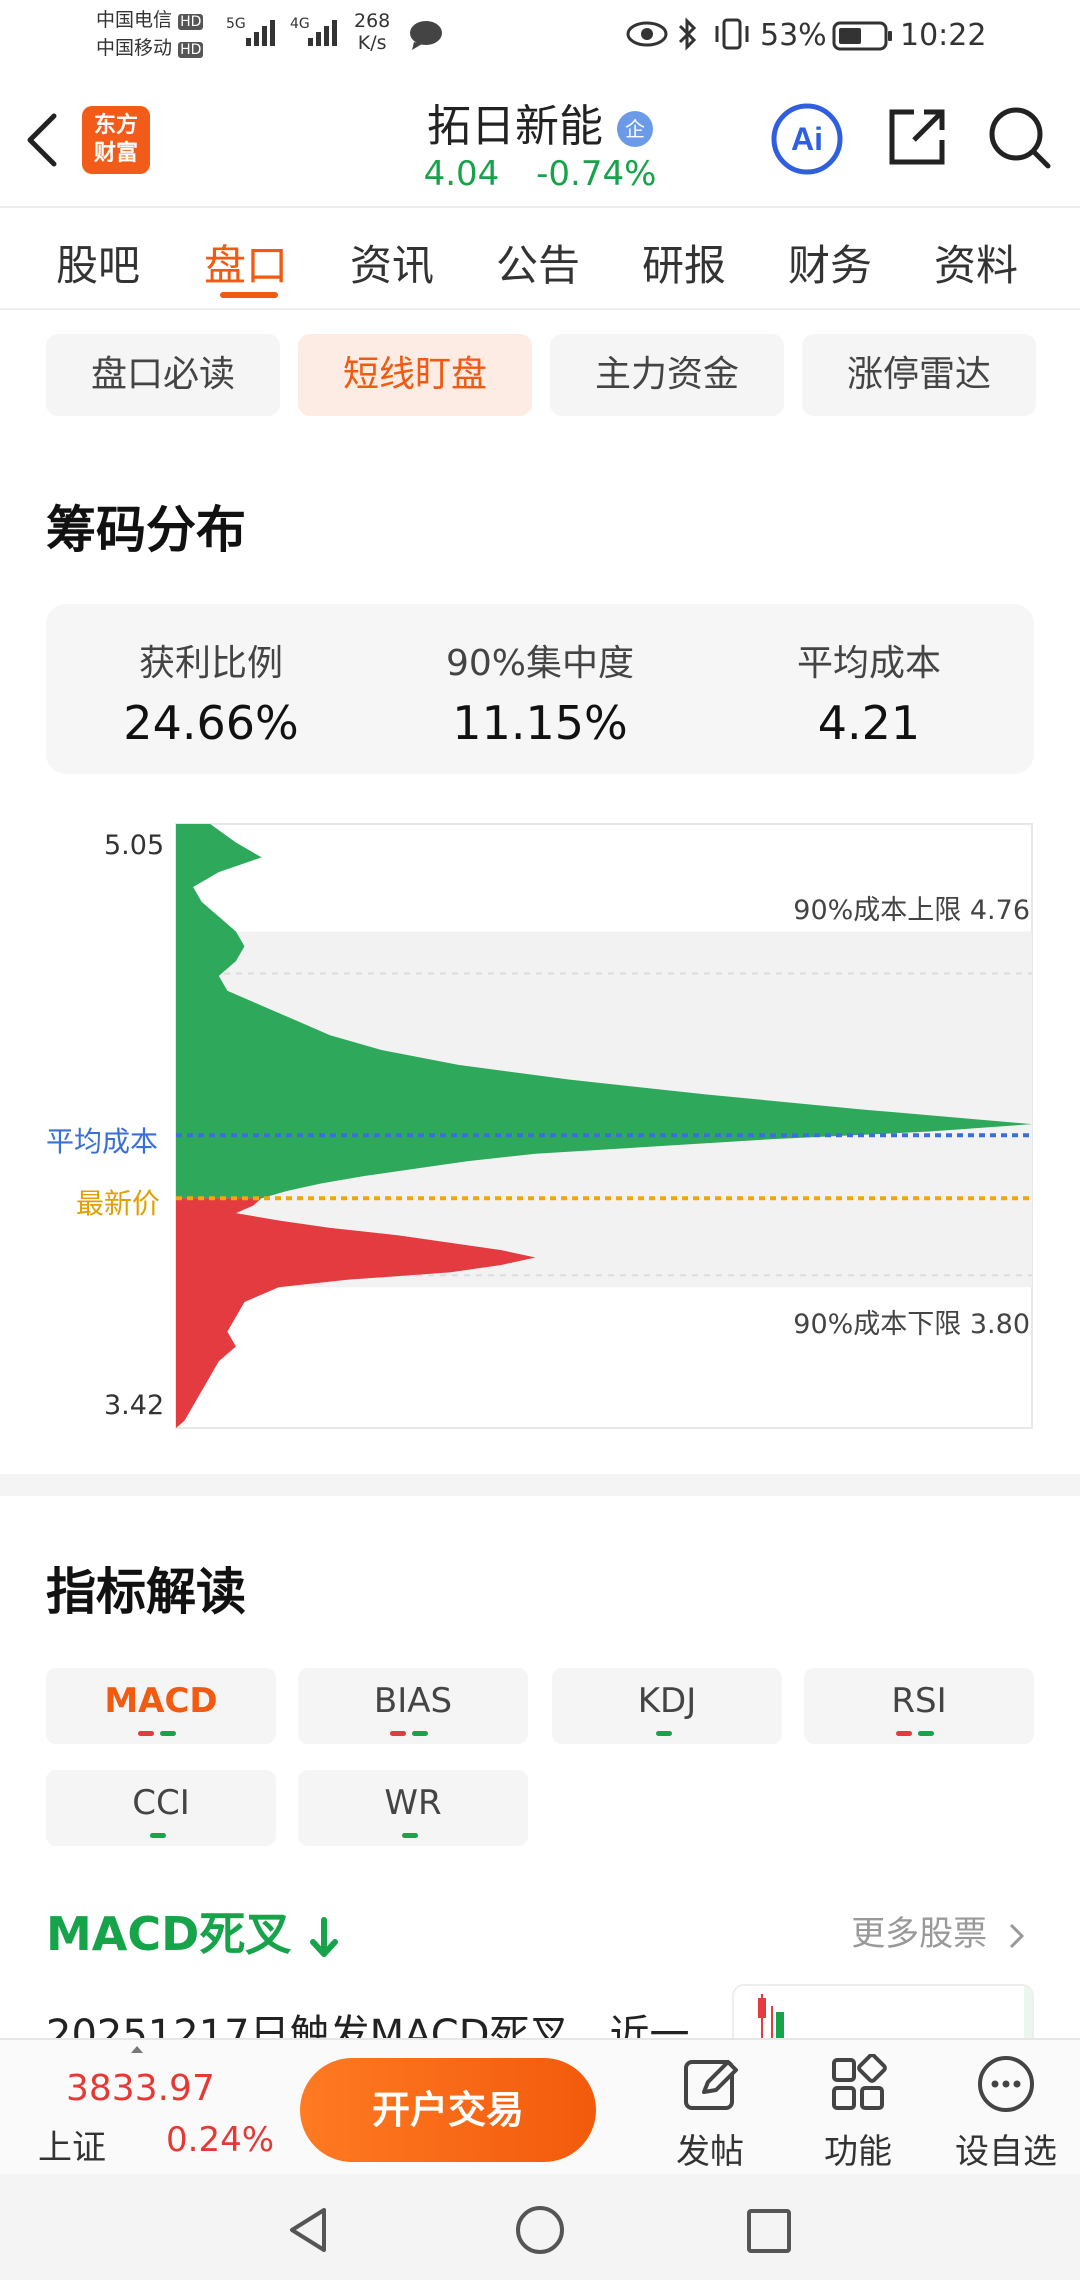  Describe the element at coordinates (793, 35) in the screenshot. I see `battery-percent: 53%` at that location.